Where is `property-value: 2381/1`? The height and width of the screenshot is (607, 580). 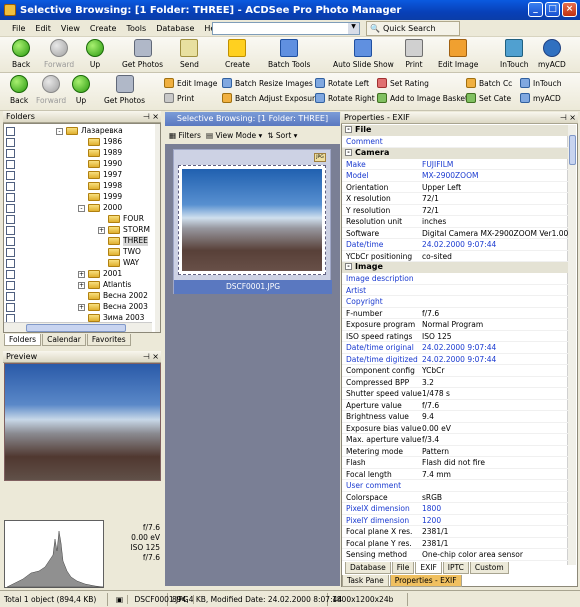
property-value: 2381/1 is located at coordinates (435, 543).